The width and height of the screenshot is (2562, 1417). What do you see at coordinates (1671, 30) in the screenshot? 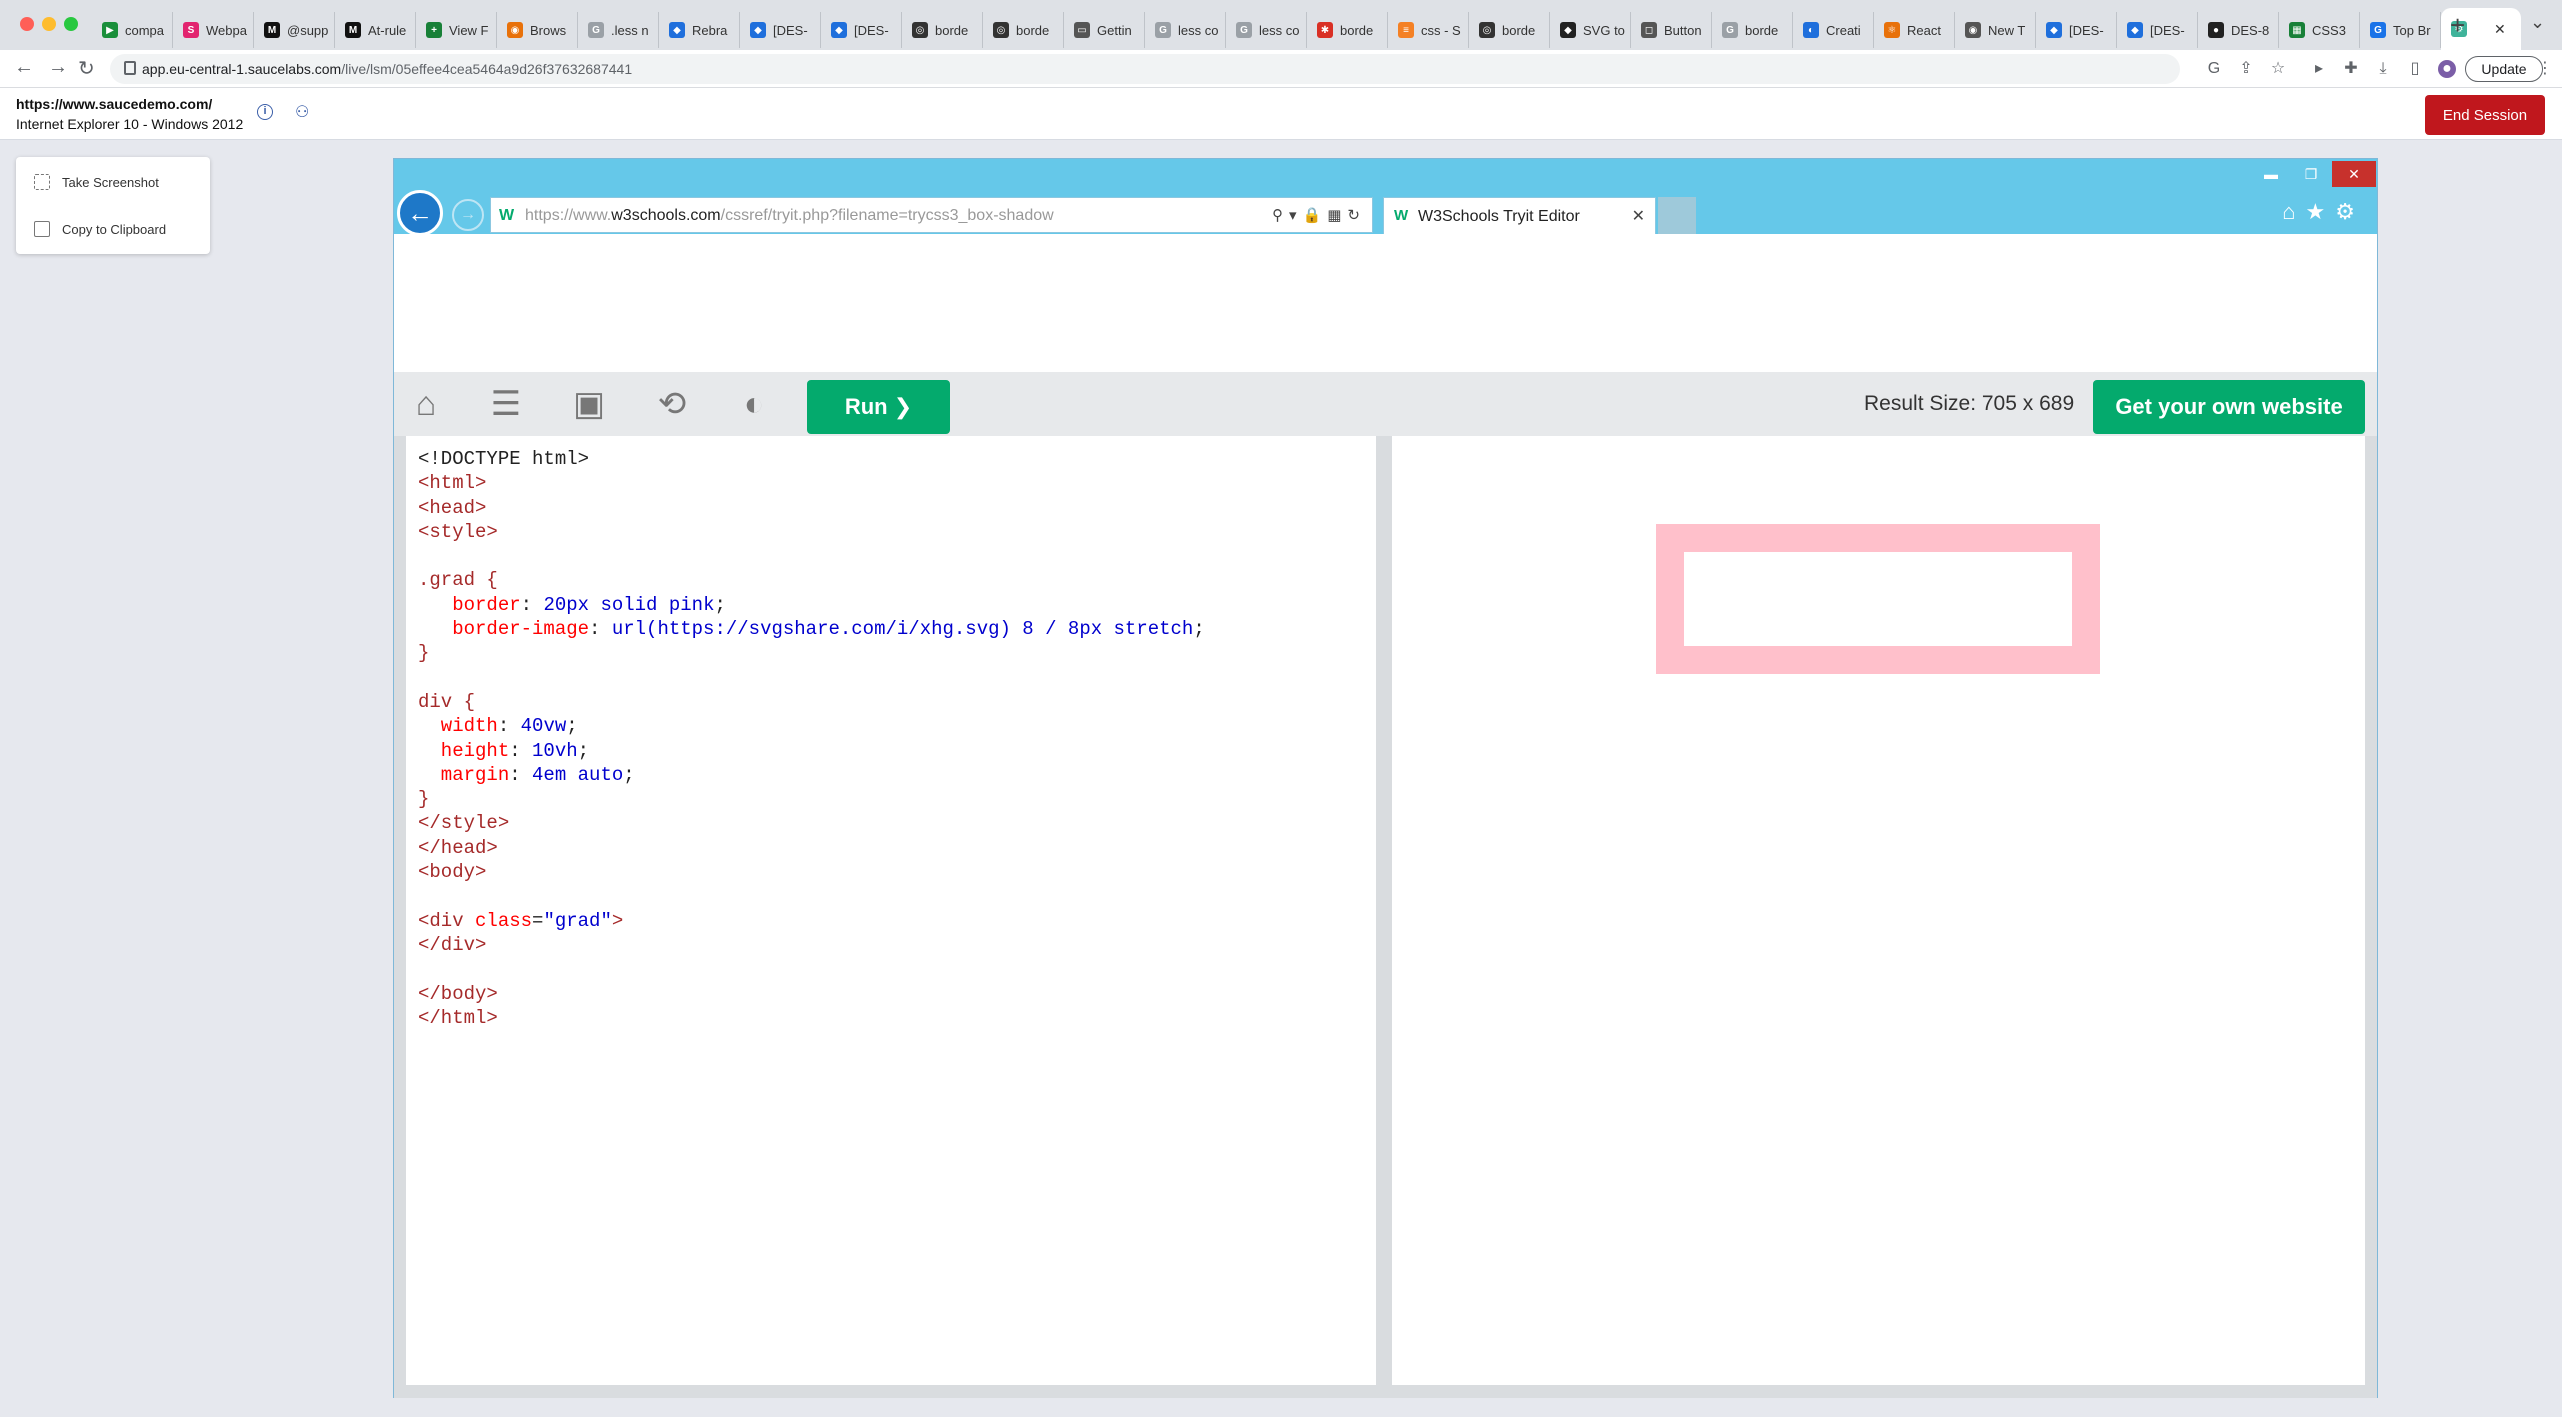
I see `browser-tab: ◻ Button` at bounding box center [1671, 30].